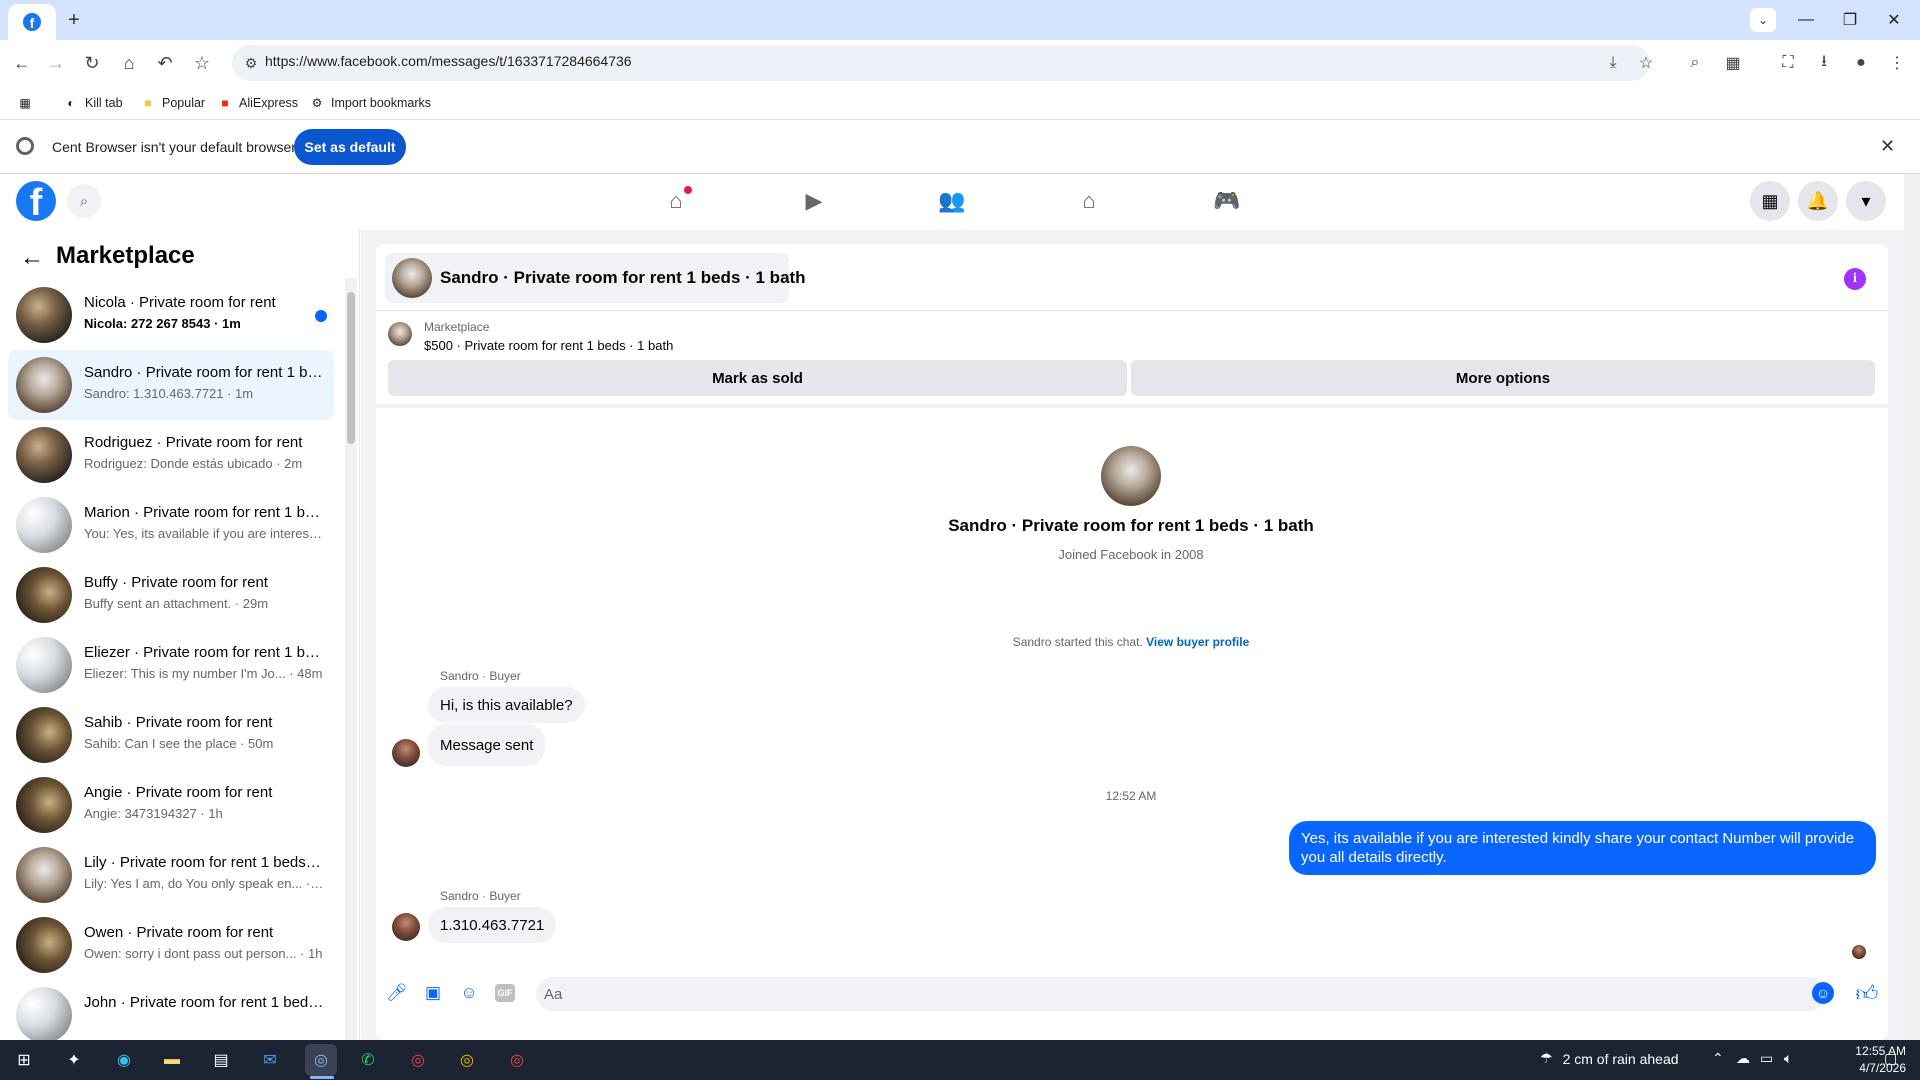  I want to click on search-icon: ⌕, so click(84, 201).